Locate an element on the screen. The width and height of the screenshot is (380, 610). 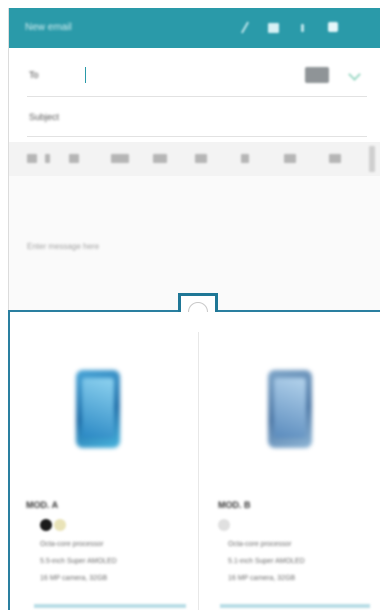
indent-icon is located at coordinates (335, 158).